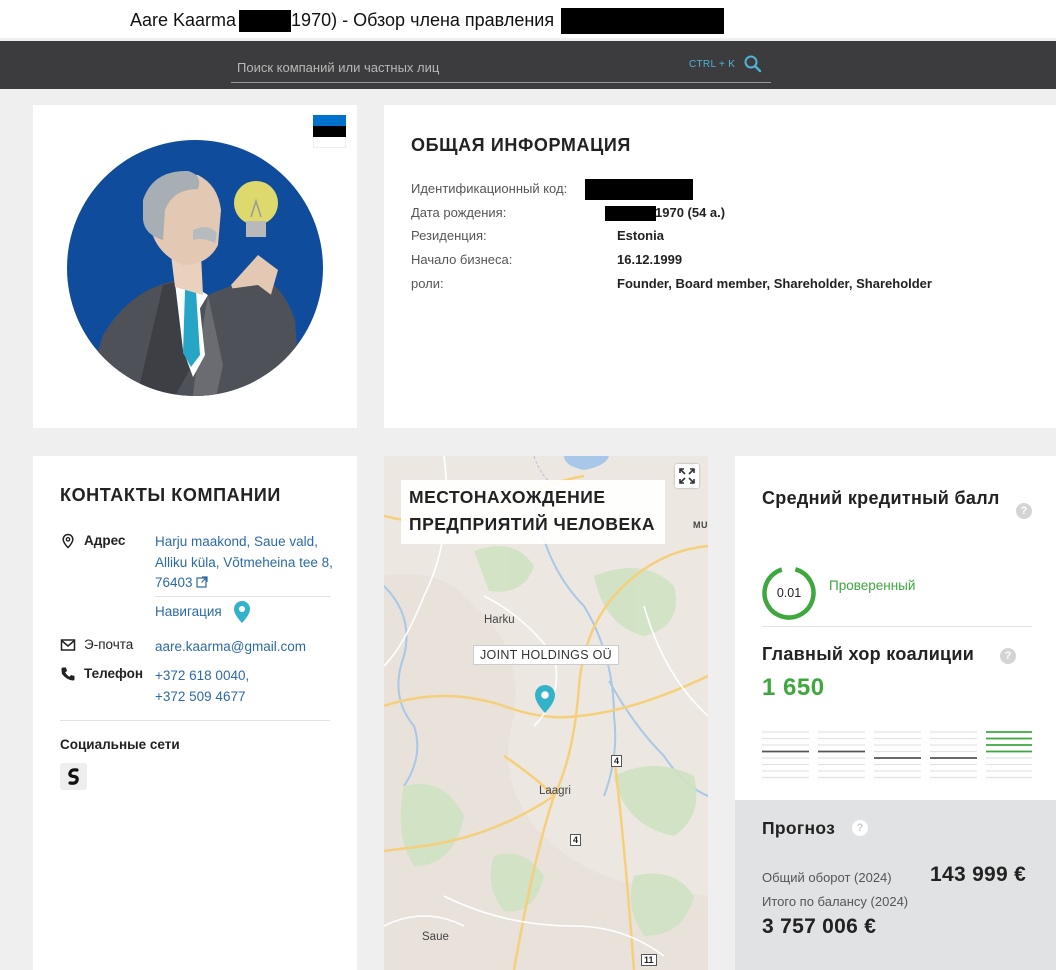  I want to click on social-s-icon, so click(73, 779).